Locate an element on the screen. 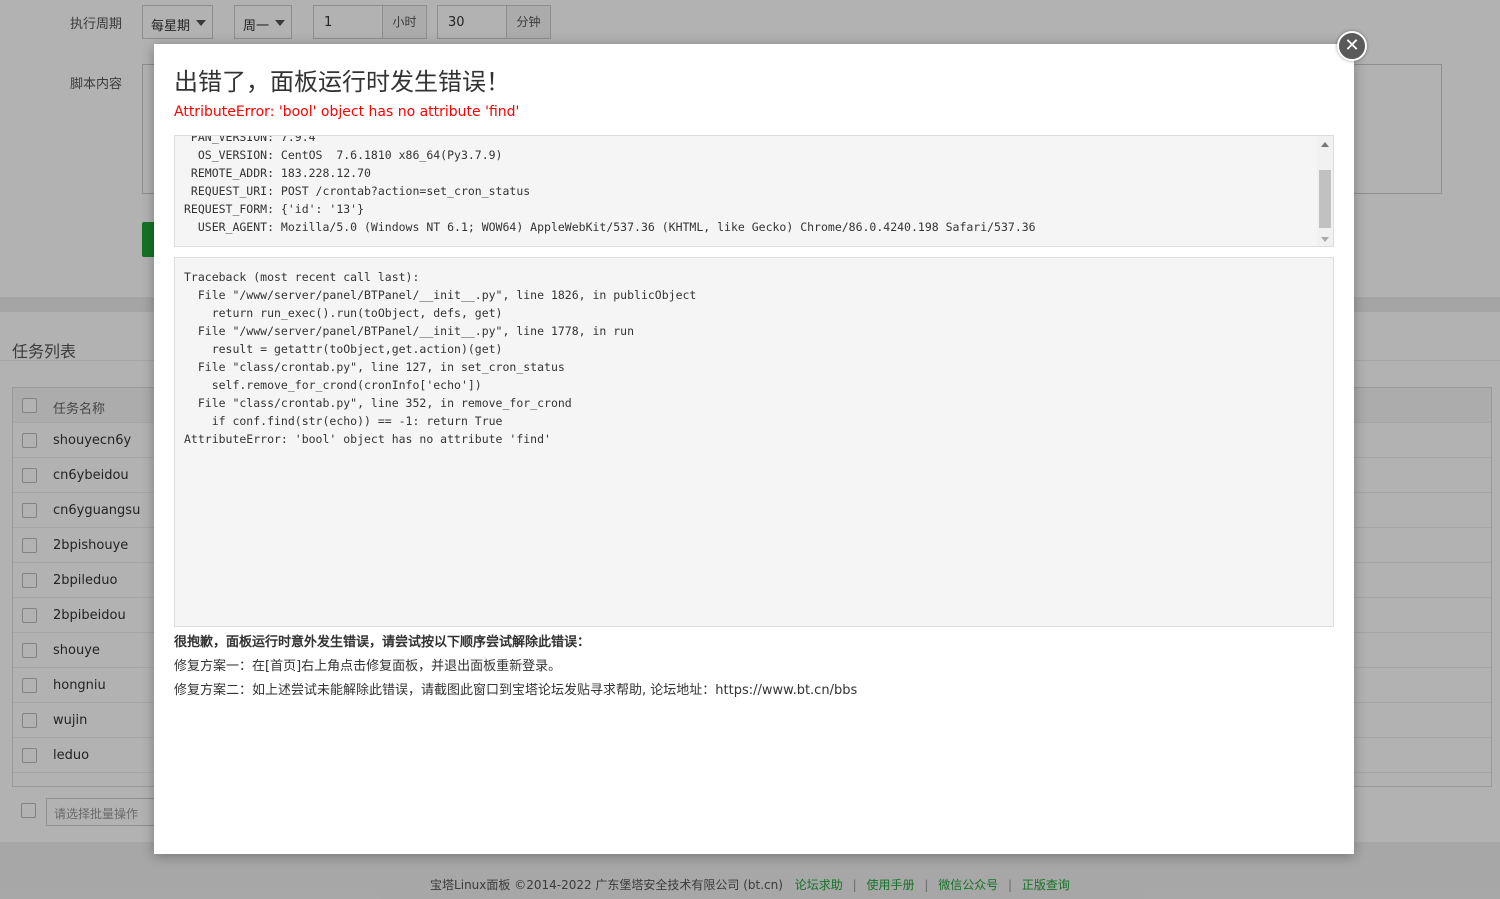  close-dialog-button: ✕ is located at coordinates (1352, 46).